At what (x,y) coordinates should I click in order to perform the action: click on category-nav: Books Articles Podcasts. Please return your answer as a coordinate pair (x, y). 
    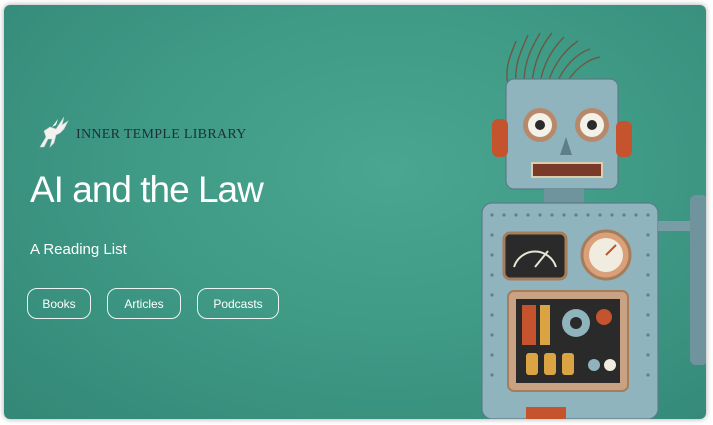
    Looking at the image, I should click on (153, 303).